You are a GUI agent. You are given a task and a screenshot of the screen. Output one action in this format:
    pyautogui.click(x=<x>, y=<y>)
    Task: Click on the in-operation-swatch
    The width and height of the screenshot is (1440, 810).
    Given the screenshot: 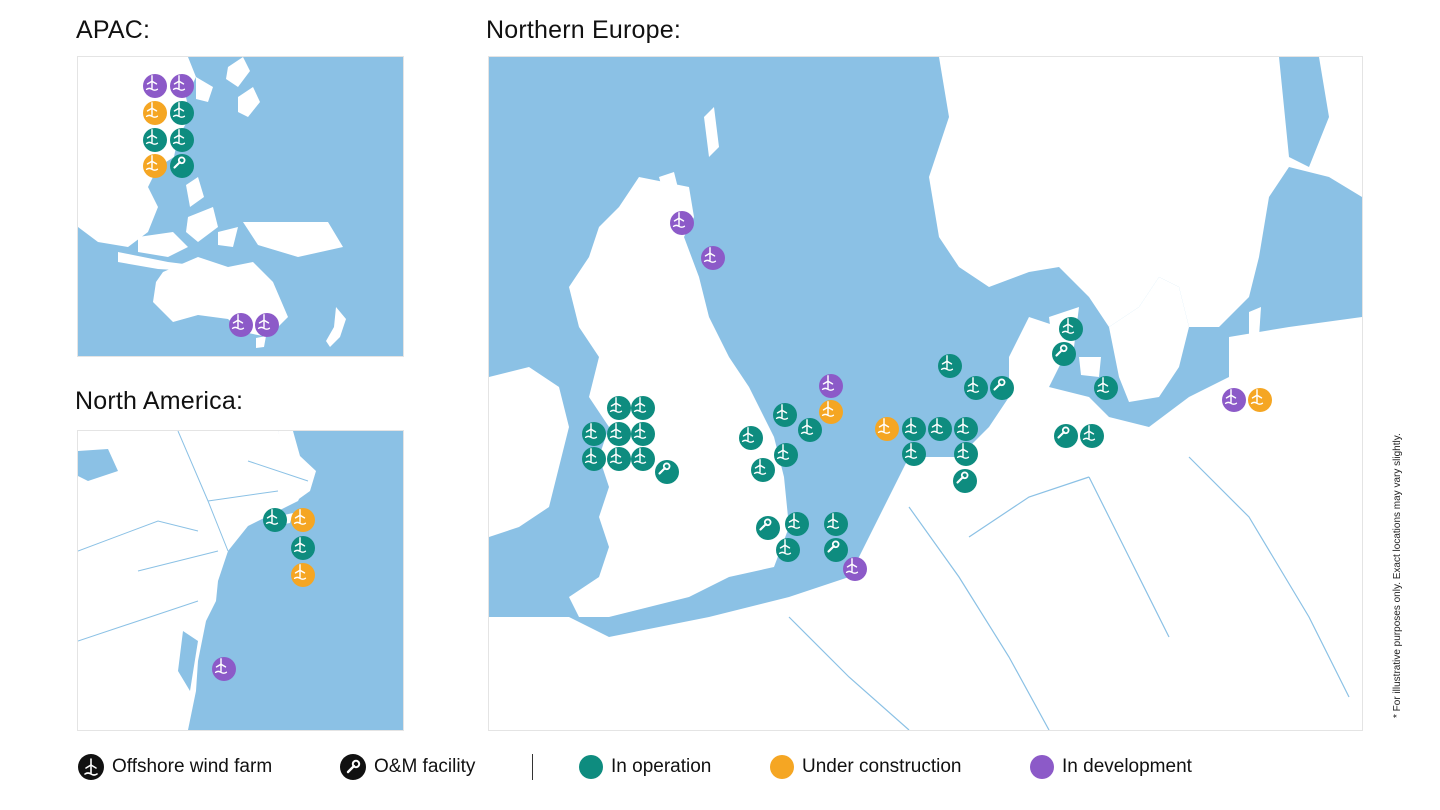 What is the action you would take?
    pyautogui.click(x=591, y=767)
    